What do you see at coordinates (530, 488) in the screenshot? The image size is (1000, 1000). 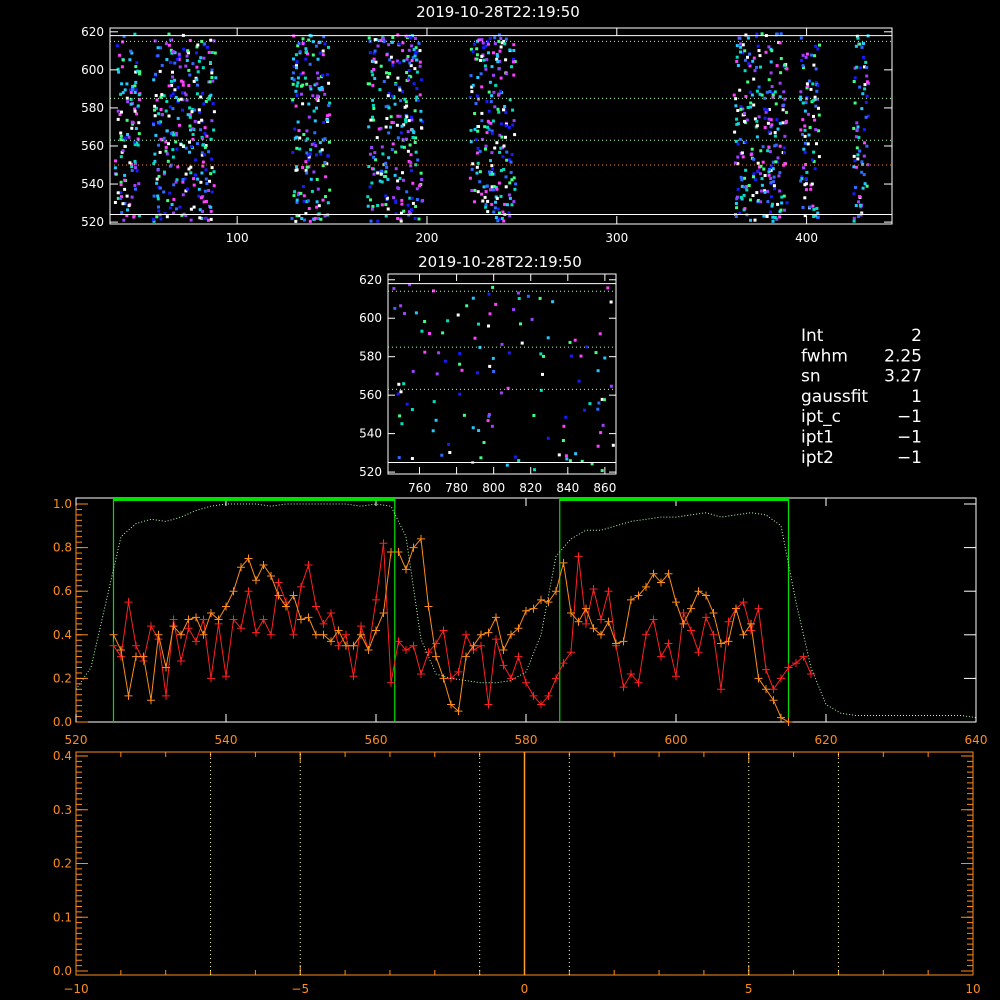 I see `zoom-image-xtick-label: 820` at bounding box center [530, 488].